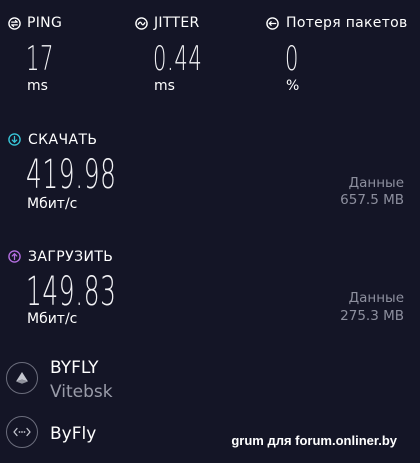 Image resolution: width=420 pixels, height=463 pixels. What do you see at coordinates (141, 23) in the screenshot?
I see `jitter-icon` at bounding box center [141, 23].